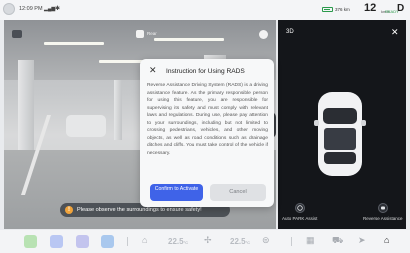  Describe the element at coordinates (107, 241) in the screenshot. I see `app-icon-azure` at that location.